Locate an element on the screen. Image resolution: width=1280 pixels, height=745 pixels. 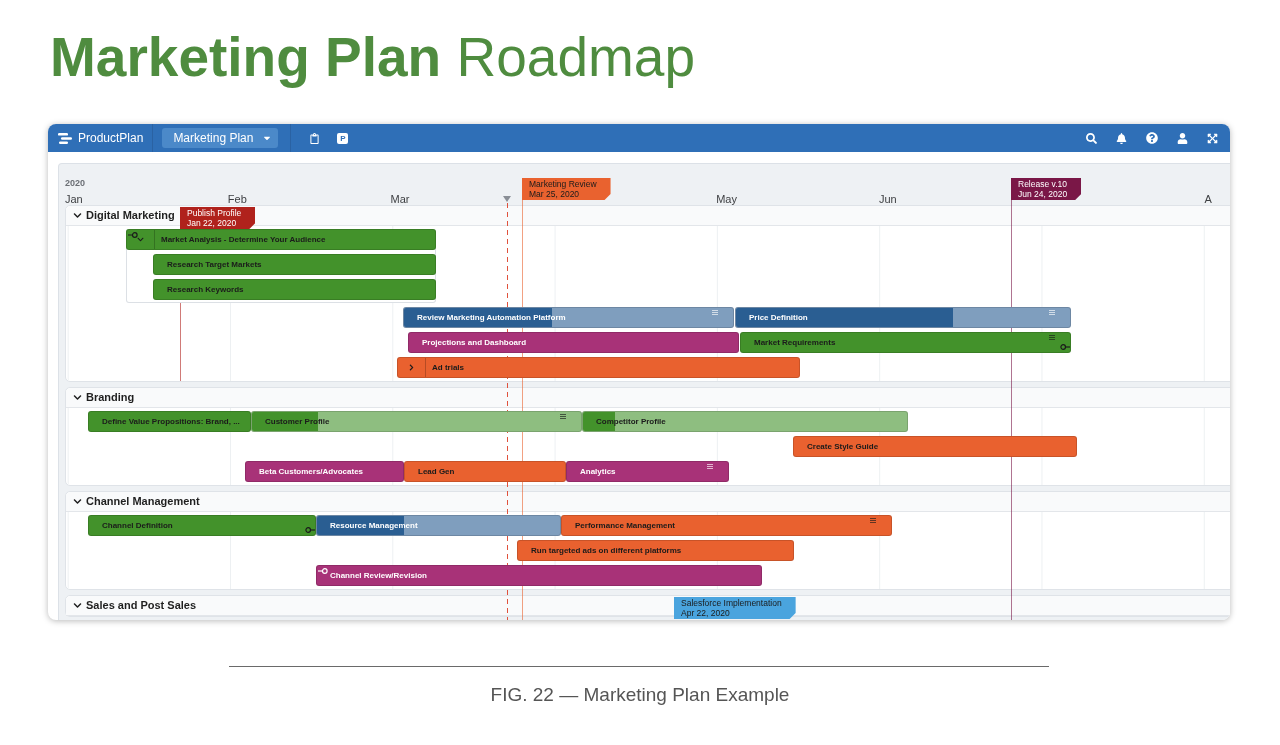
task-bar: Lead Gen is located at coordinates (485, 471).